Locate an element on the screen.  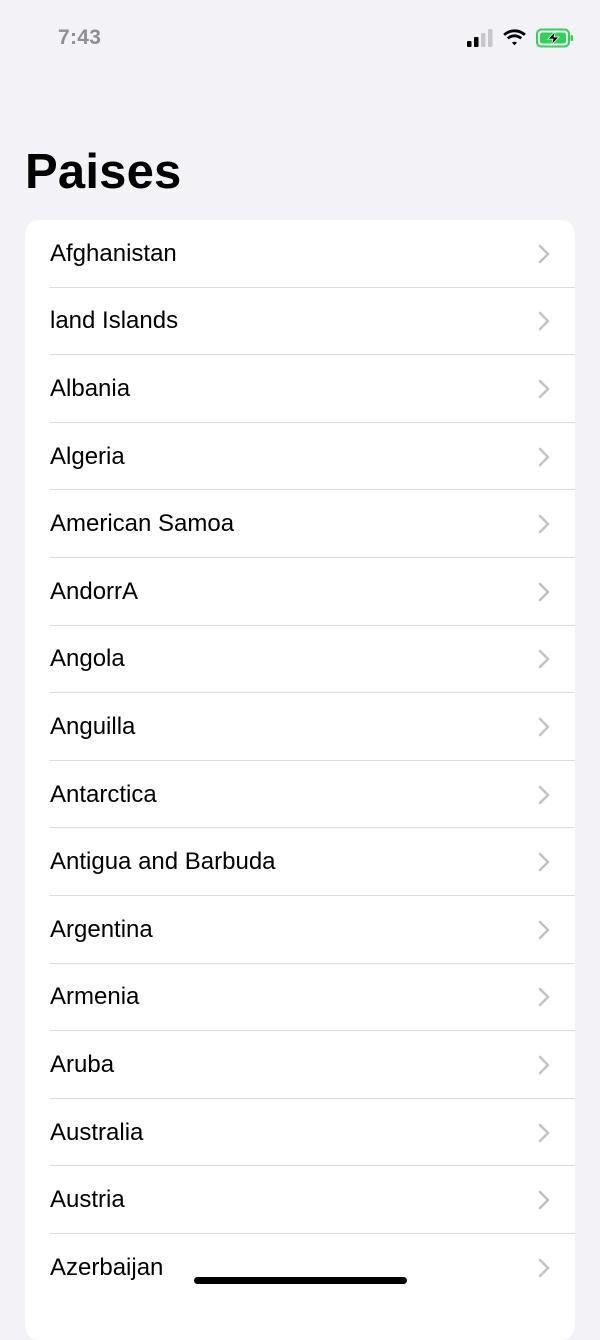
list-item: Anguilla is located at coordinates (300, 727).